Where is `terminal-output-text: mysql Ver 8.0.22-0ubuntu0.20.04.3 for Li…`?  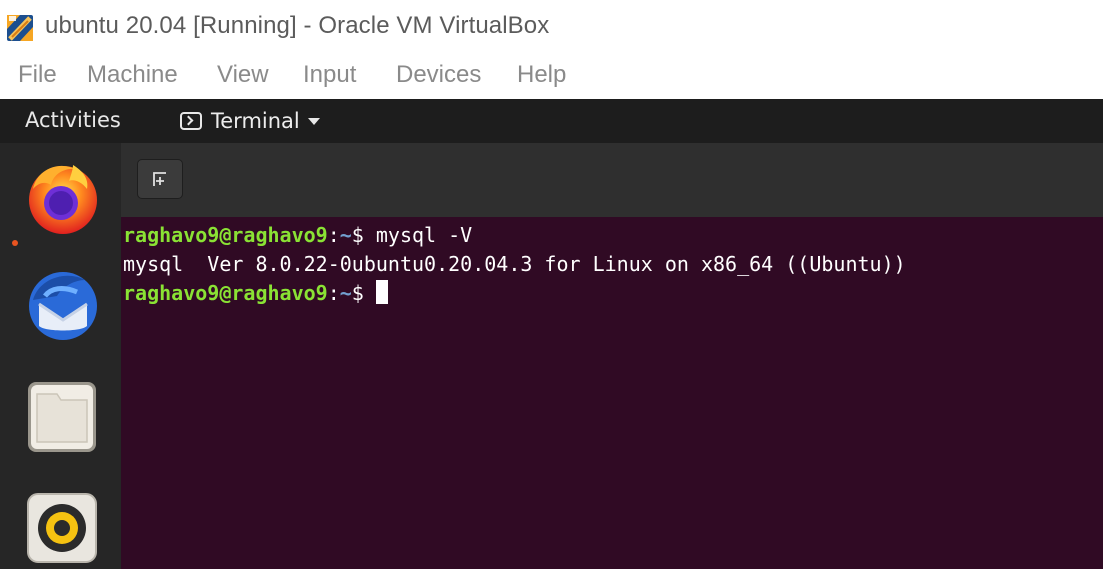 terminal-output-text: mysql Ver 8.0.22-0ubuntu0.20.04.3 for Li… is located at coordinates (514, 264).